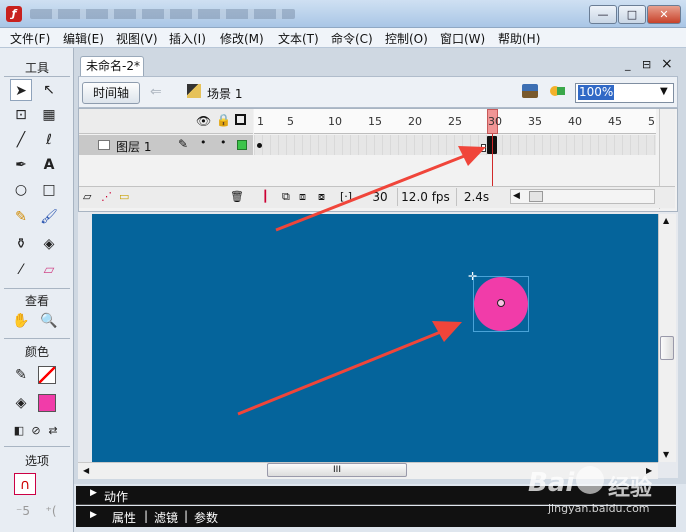 The height and width of the screenshot is (532, 686). Describe the element at coordinates (49, 217) in the screenshot. I see `brush-tool-icon: 🖌` at that location.